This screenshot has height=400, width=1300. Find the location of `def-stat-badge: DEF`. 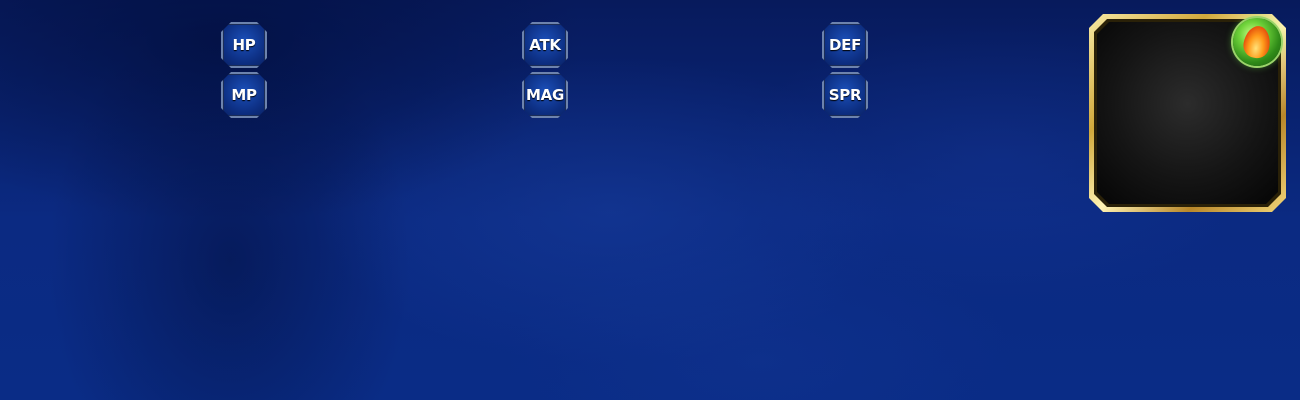

def-stat-badge: DEF is located at coordinates (845, 45).